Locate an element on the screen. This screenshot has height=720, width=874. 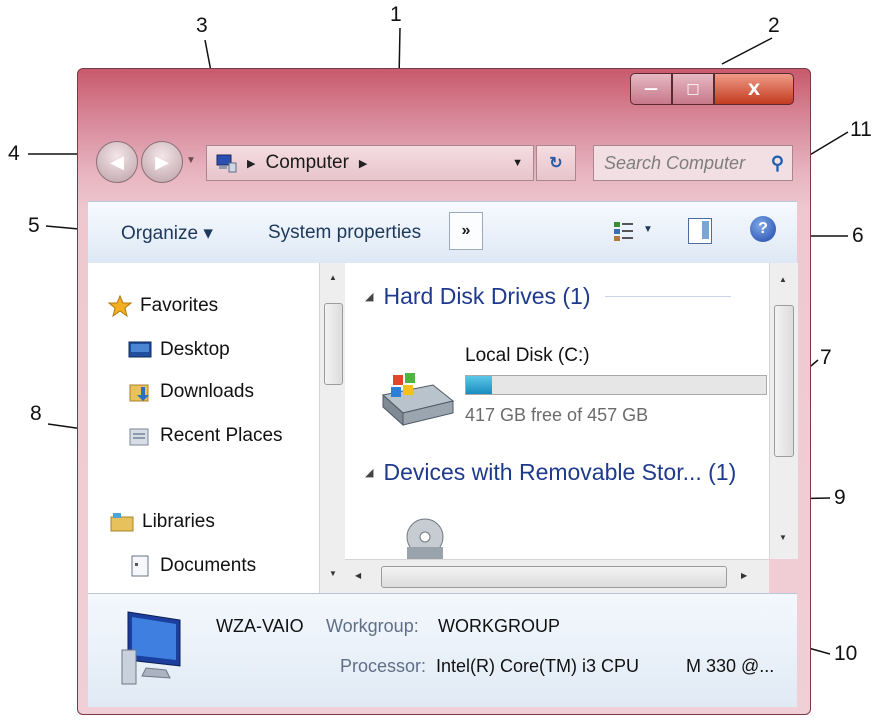
callout-3: 3 is located at coordinates (202, 25).